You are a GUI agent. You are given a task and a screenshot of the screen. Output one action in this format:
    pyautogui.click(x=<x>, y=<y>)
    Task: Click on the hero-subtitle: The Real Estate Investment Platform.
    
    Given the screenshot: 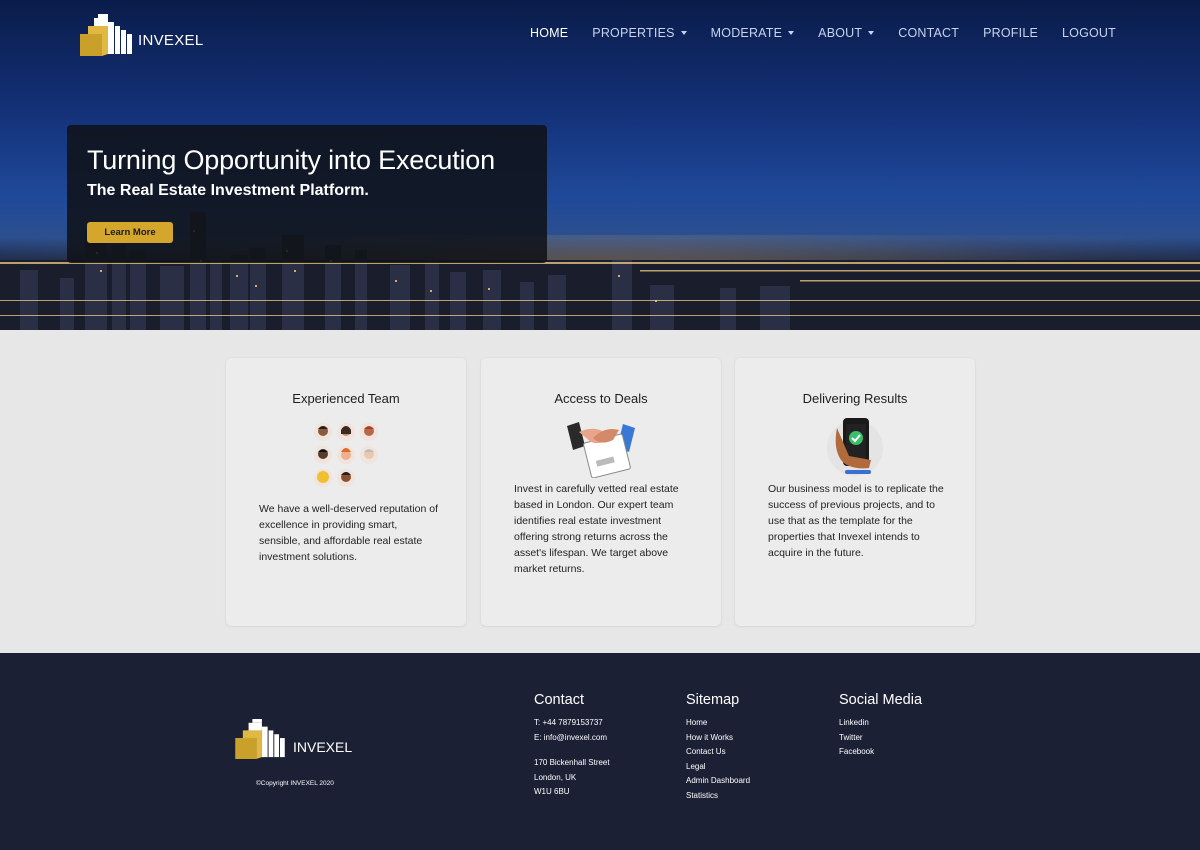 What is the action you would take?
    pyautogui.click(x=228, y=190)
    